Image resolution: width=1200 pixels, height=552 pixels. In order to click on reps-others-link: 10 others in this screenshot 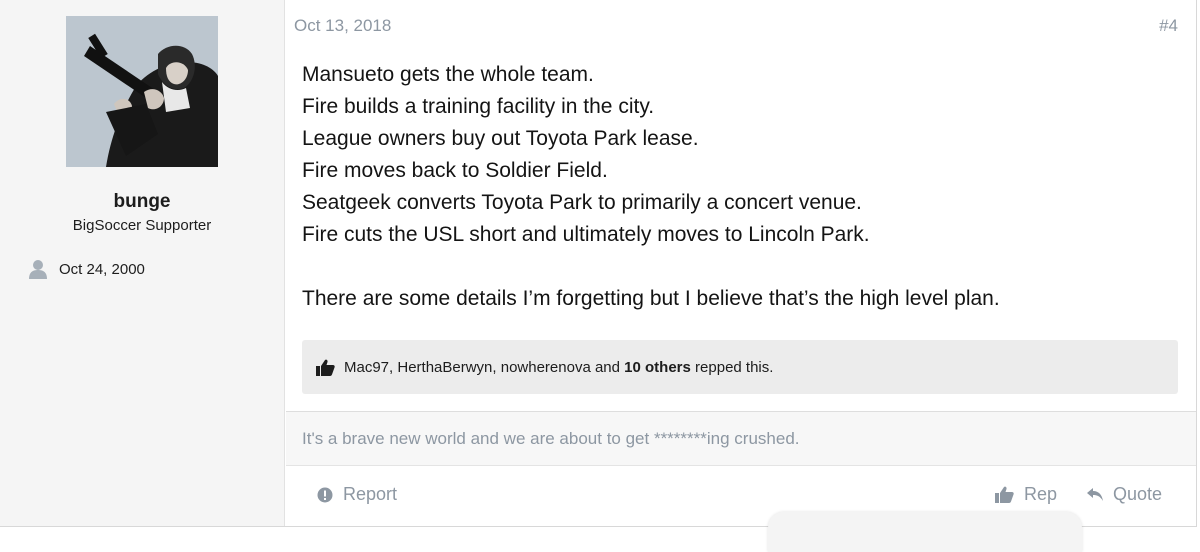, I will do `click(657, 367)`.